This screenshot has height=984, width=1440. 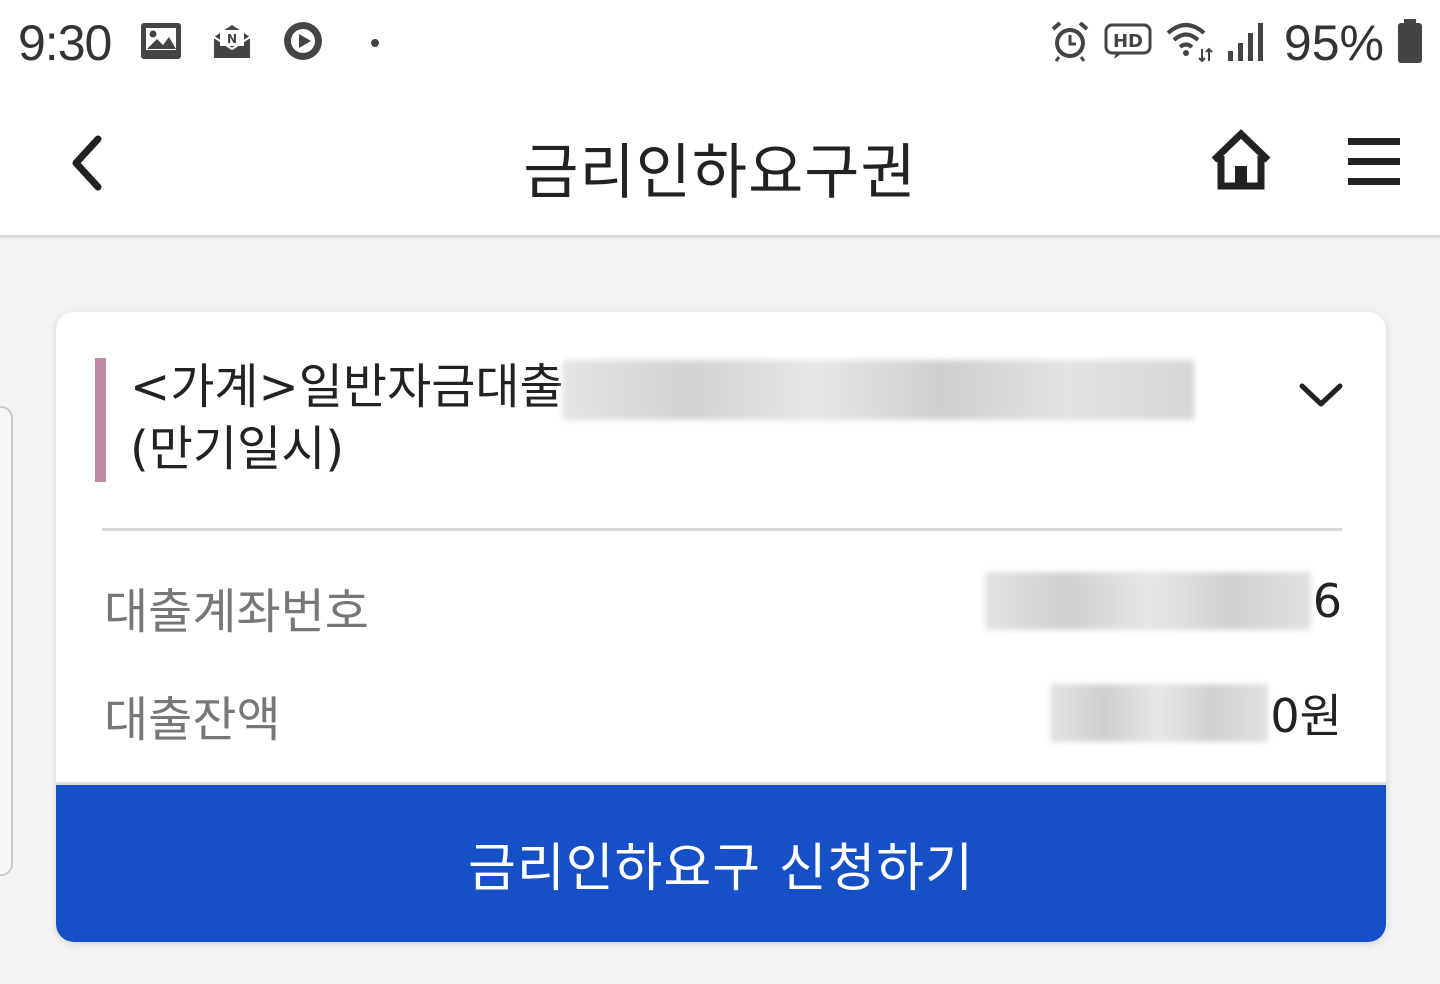 I want to click on divider, so click(x=722, y=529).